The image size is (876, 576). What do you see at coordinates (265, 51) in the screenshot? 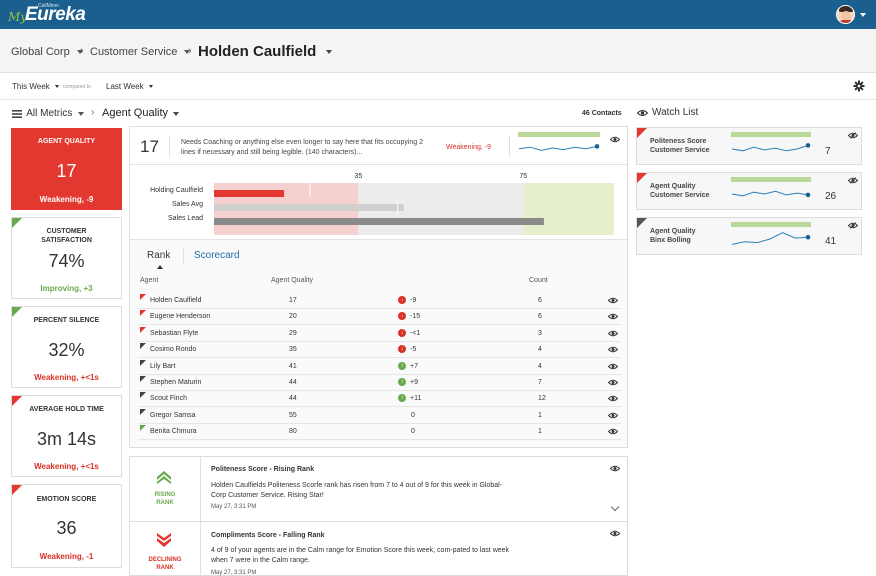
I see `breadcrumb-agent-dropdown: Holden Caulfield` at bounding box center [265, 51].